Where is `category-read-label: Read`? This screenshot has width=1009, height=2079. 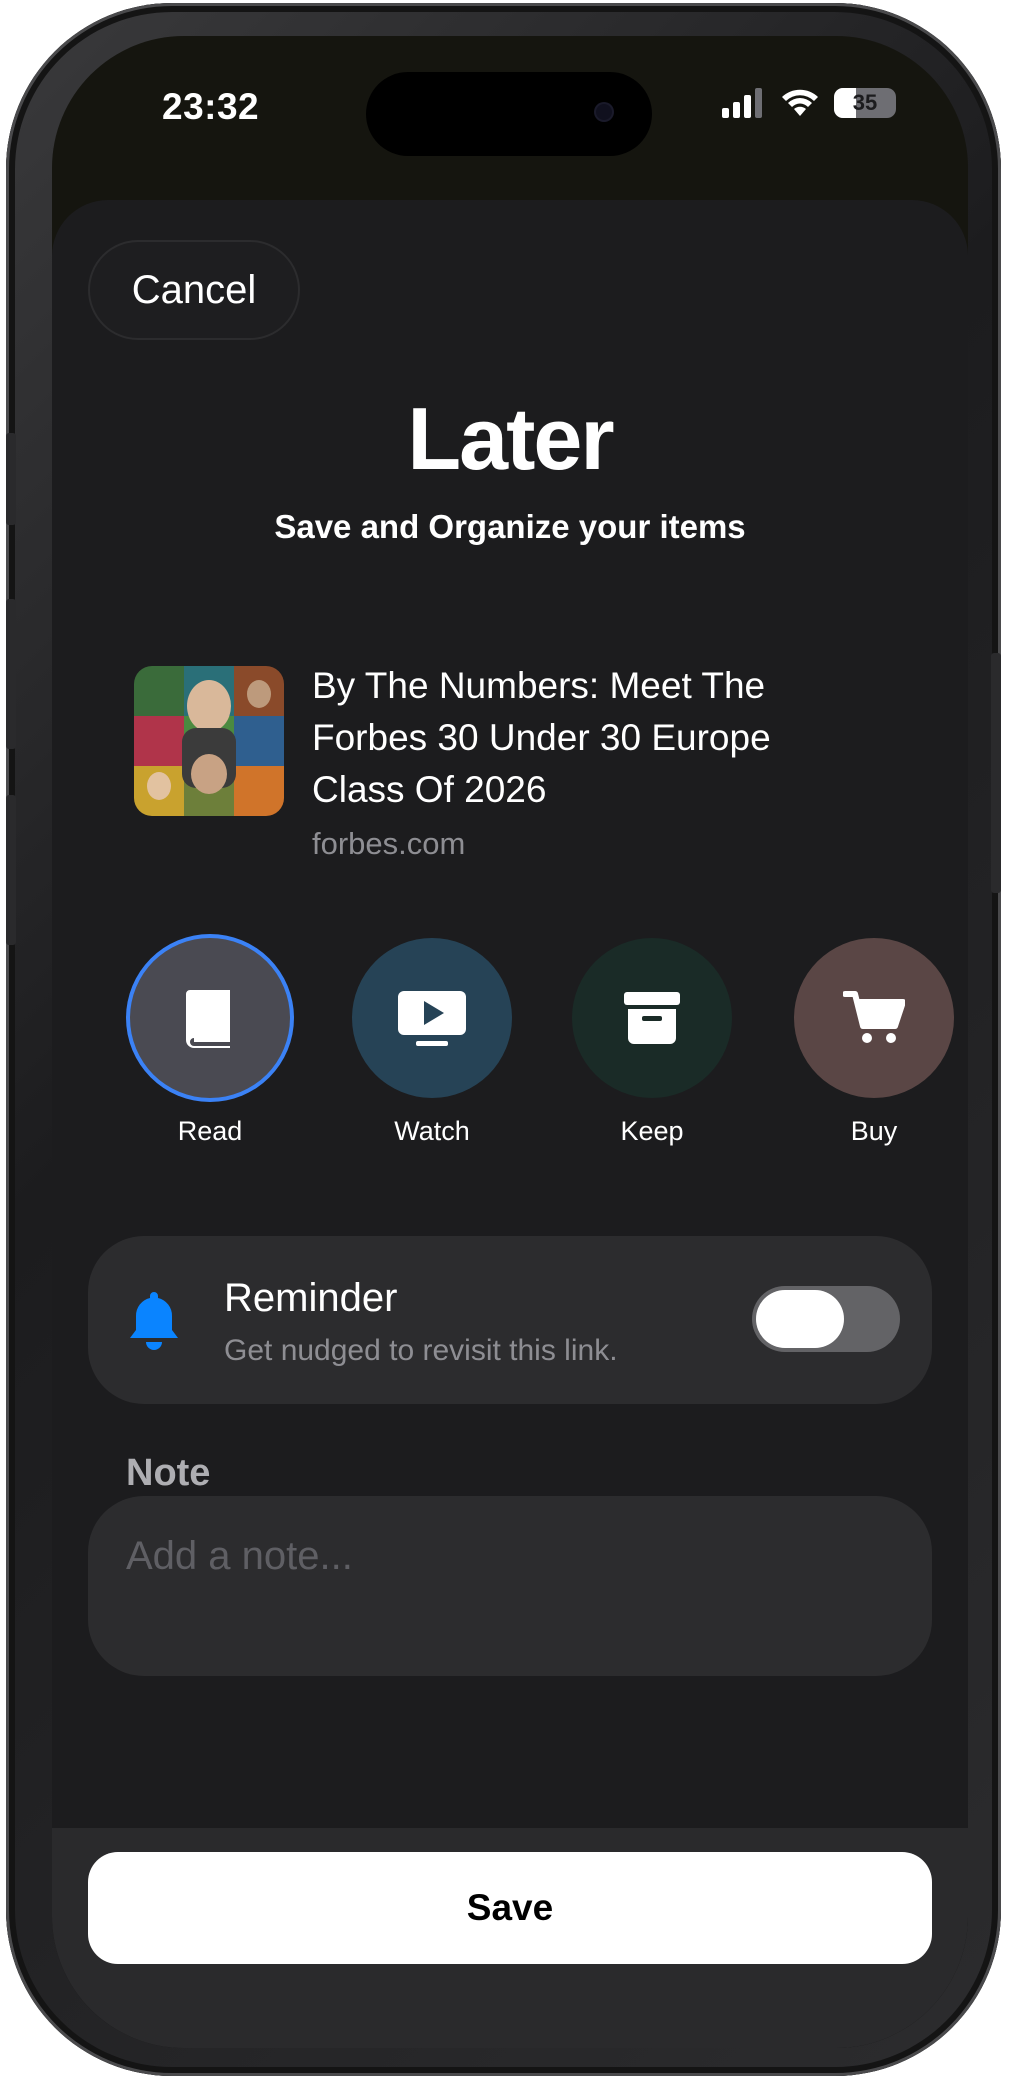
category-read-label: Read is located at coordinates (210, 1131).